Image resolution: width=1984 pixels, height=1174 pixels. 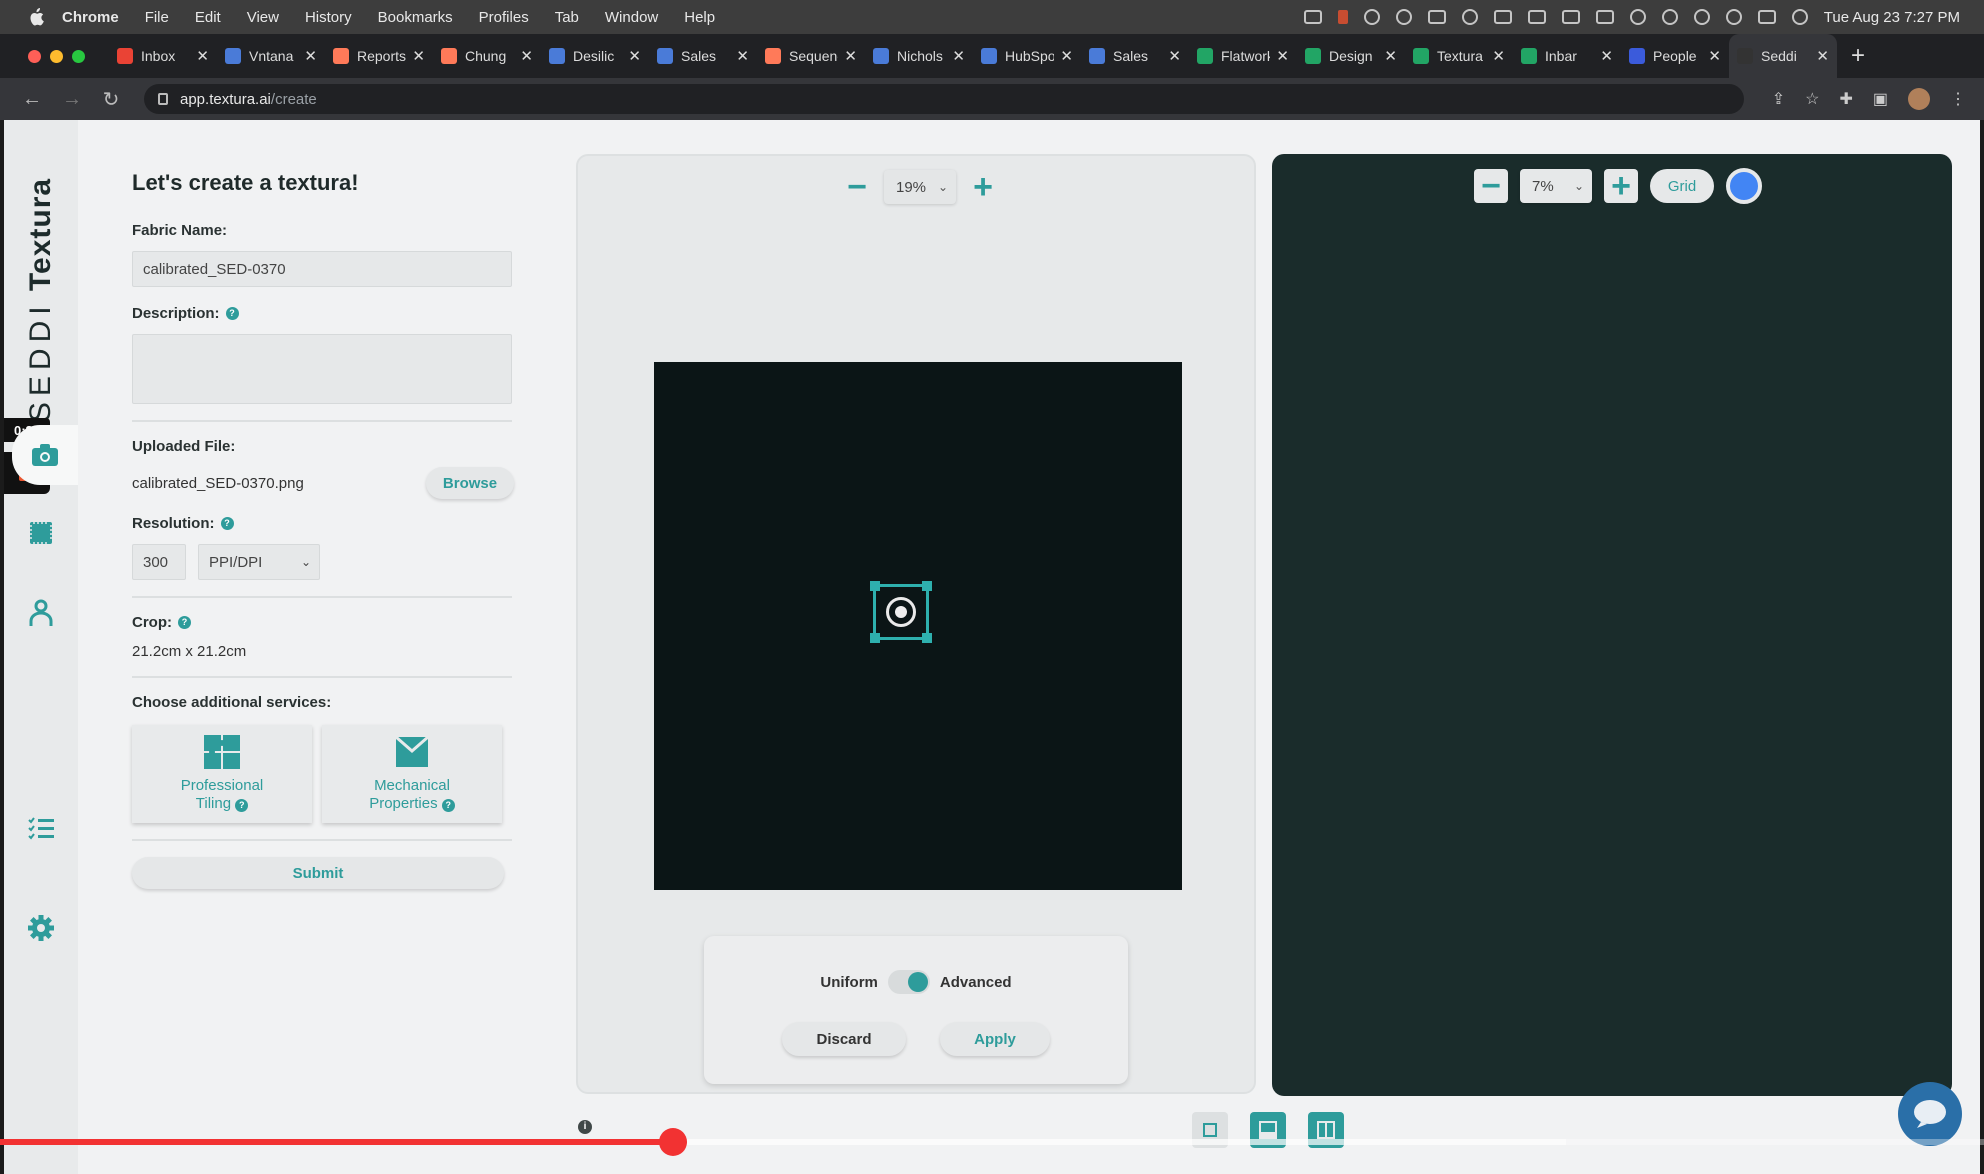 I want to click on fabric-preview-image, so click(x=918, y=626).